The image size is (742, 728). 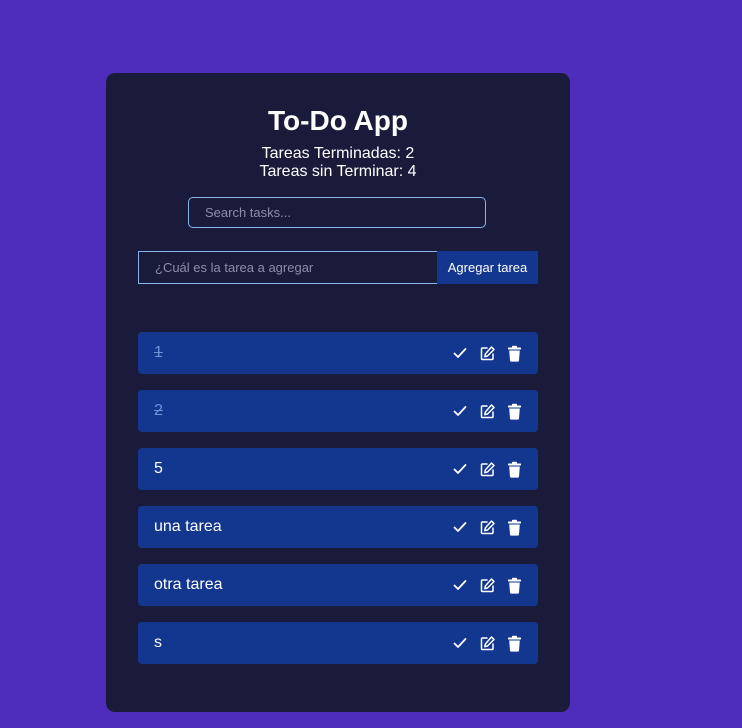 I want to click on task-text: 2, so click(x=158, y=410).